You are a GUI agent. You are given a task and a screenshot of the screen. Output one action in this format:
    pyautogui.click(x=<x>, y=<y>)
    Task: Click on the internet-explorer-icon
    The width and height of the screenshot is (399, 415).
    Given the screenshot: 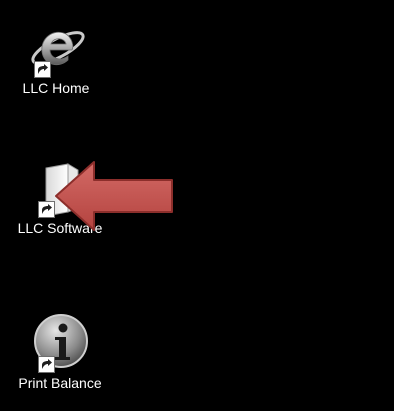 What is the action you would take?
    pyautogui.click(x=56, y=48)
    